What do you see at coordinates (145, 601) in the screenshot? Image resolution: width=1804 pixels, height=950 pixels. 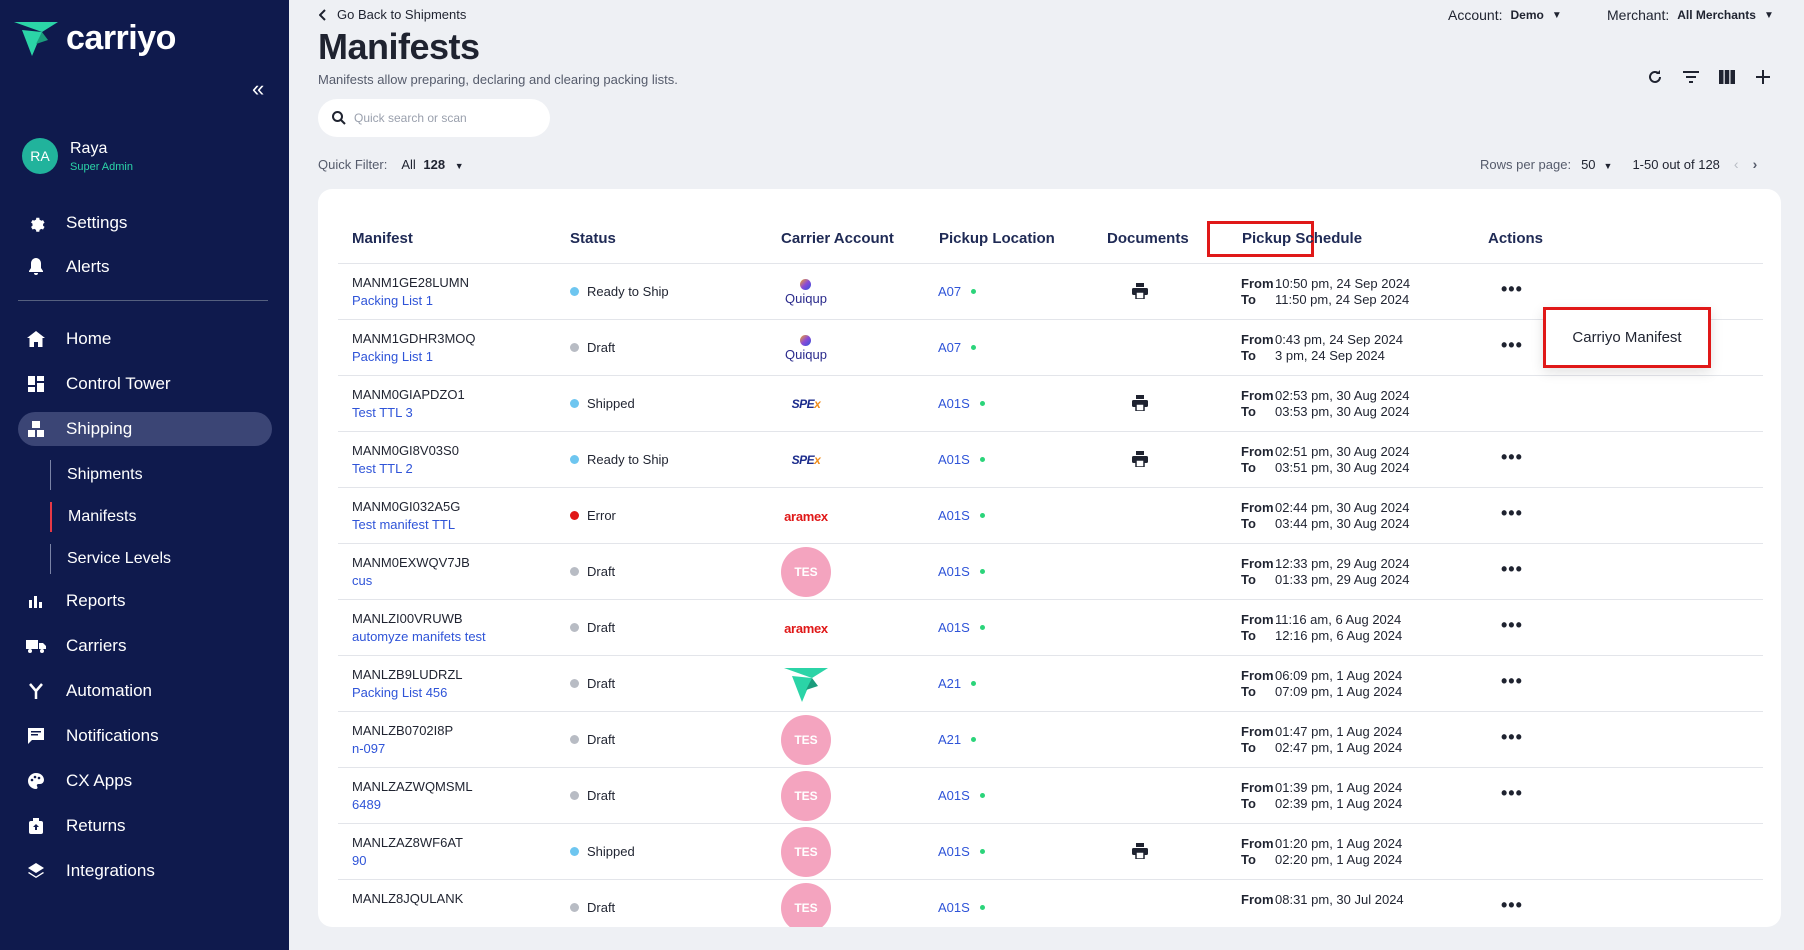 I see `sidebar-item-reports: Reports` at bounding box center [145, 601].